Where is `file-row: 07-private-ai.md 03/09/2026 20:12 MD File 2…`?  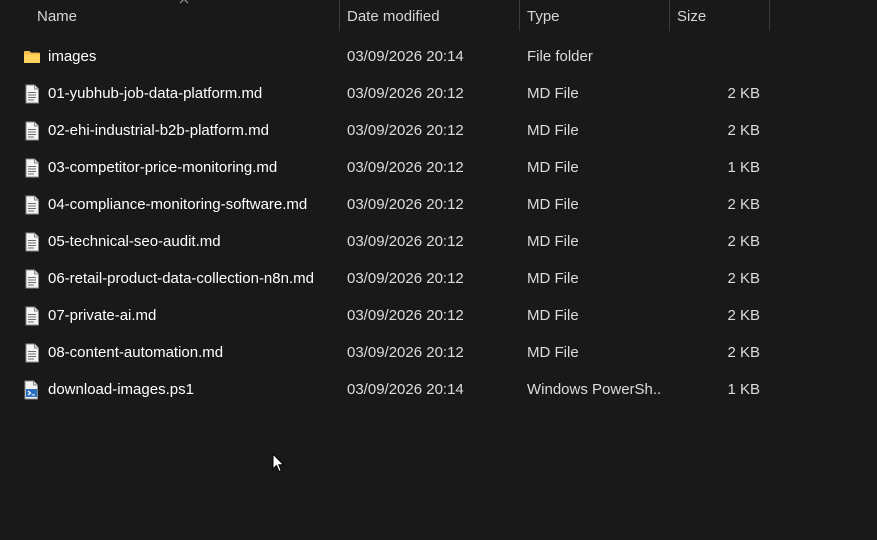 file-row: 07-private-ai.md 03/09/2026 20:12 MD File 2… is located at coordinates (438, 315).